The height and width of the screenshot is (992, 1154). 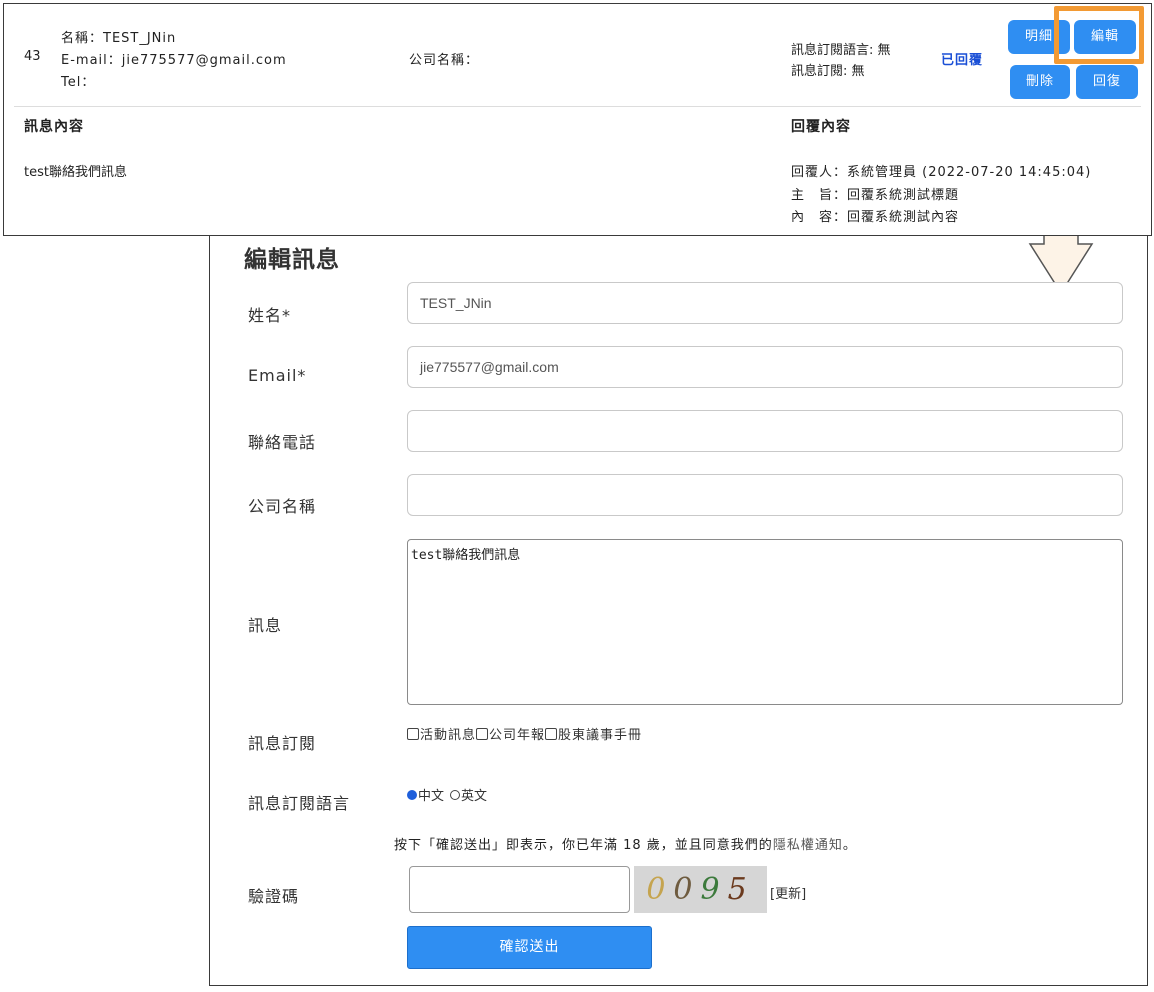 I want to click on row-name: 名稱：TEST_JNin, so click(x=119, y=38).